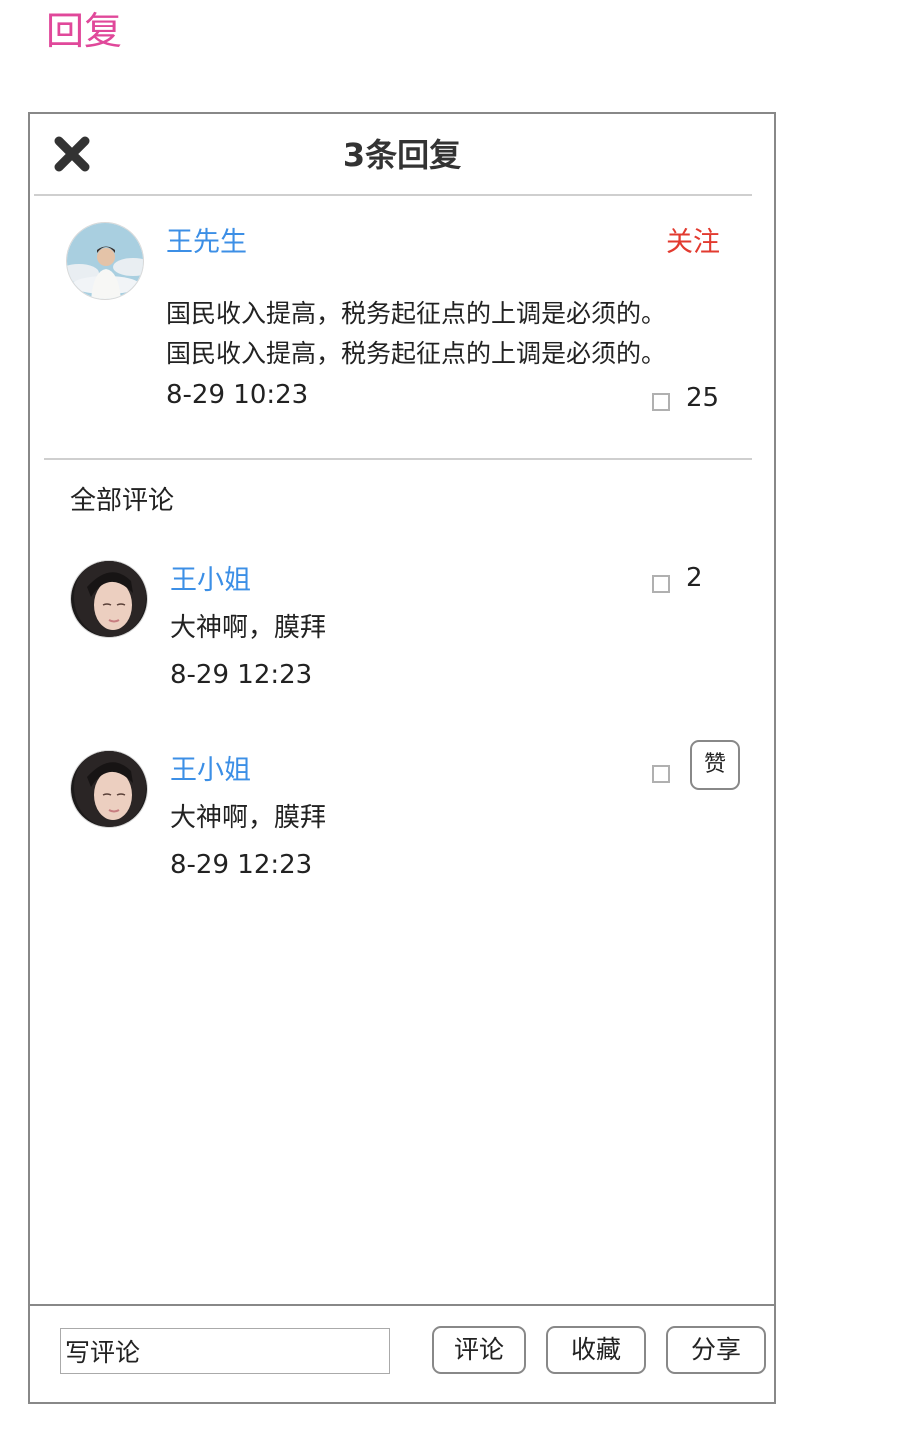 This screenshot has width=904, height=1438. Describe the element at coordinates (122, 501) in the screenshot. I see `section-label: 全部评论` at that location.